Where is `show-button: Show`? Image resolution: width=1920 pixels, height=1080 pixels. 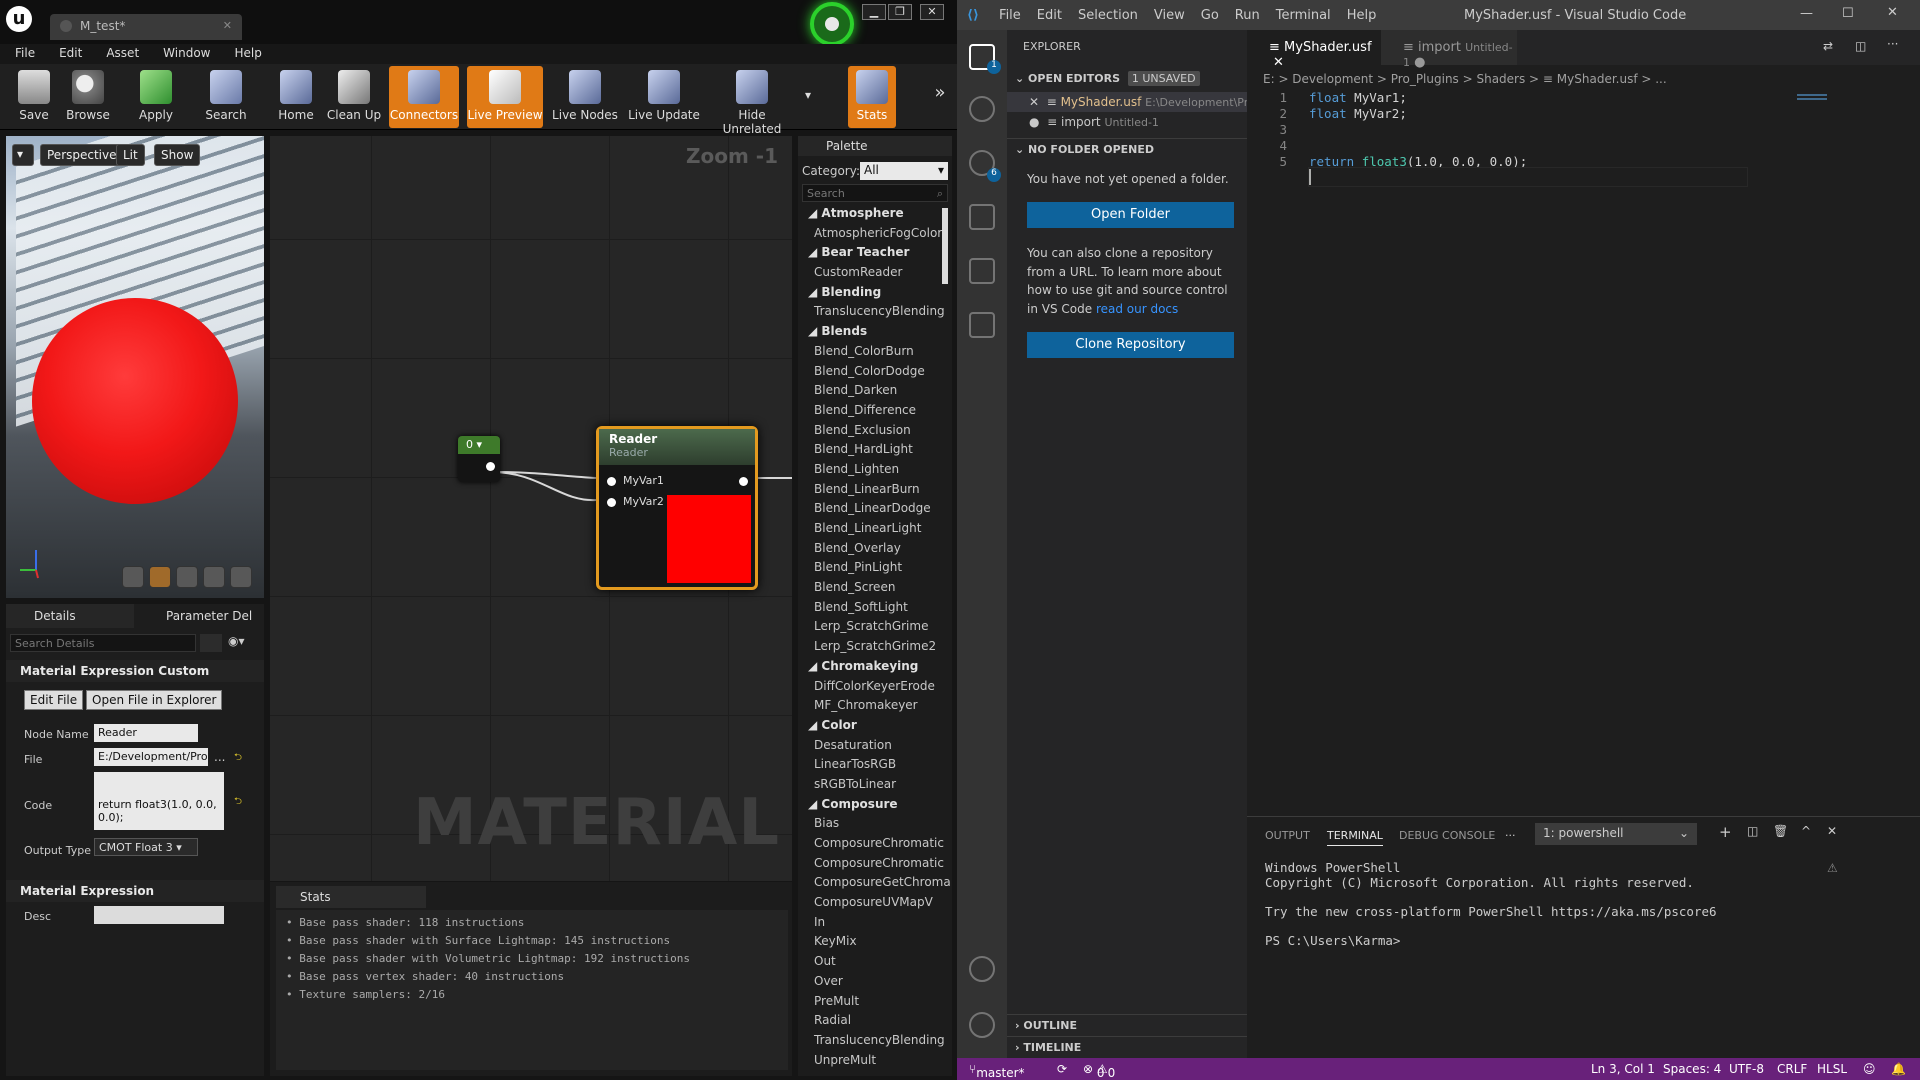
show-button: Show is located at coordinates (177, 155).